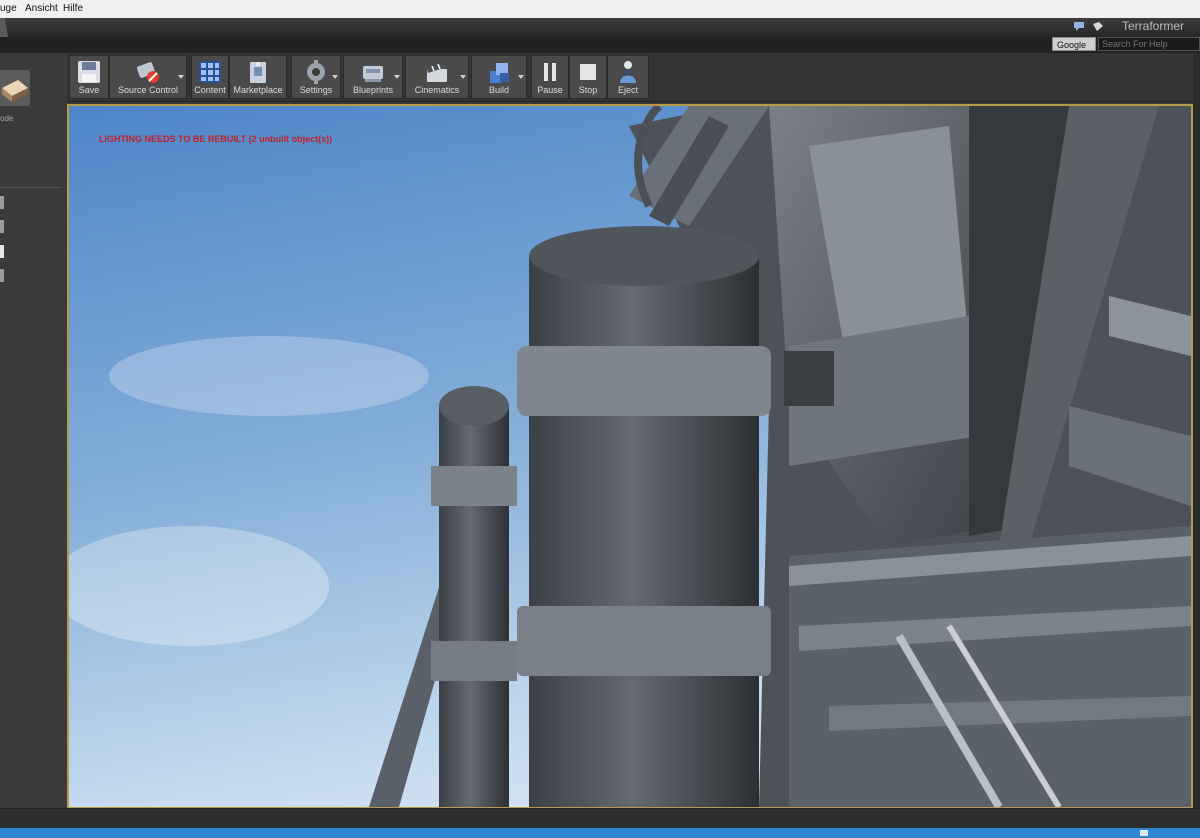 This screenshot has width=1200, height=838. What do you see at coordinates (437, 72) in the screenshot?
I see `cinematics-icon` at bounding box center [437, 72].